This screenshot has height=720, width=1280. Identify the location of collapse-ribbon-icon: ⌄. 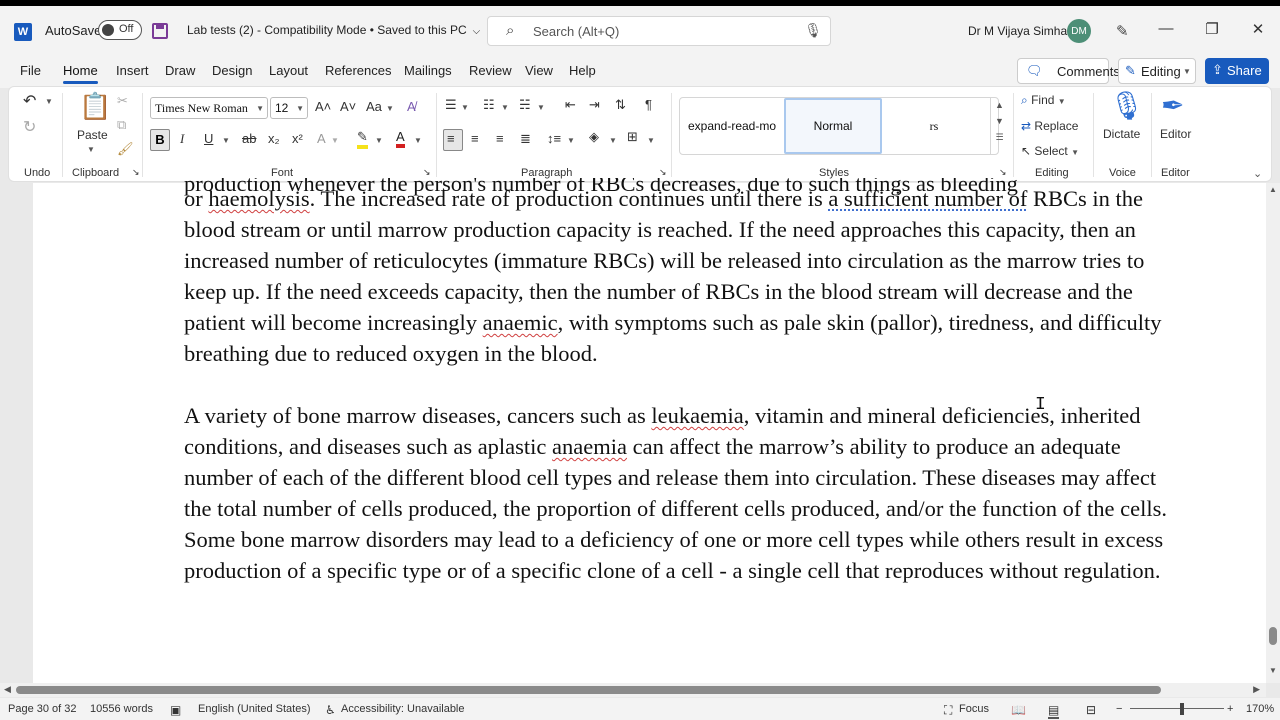
(1257, 173).